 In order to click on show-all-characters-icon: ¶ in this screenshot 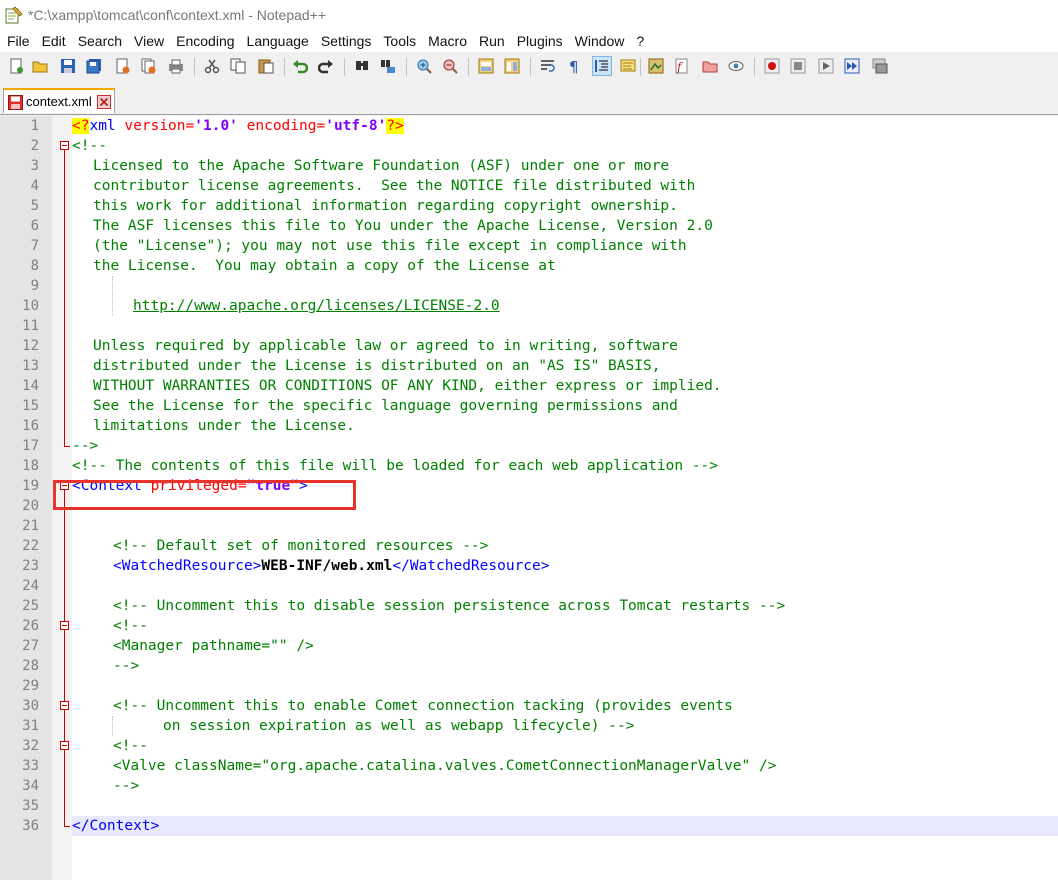, I will do `click(574, 66)`.